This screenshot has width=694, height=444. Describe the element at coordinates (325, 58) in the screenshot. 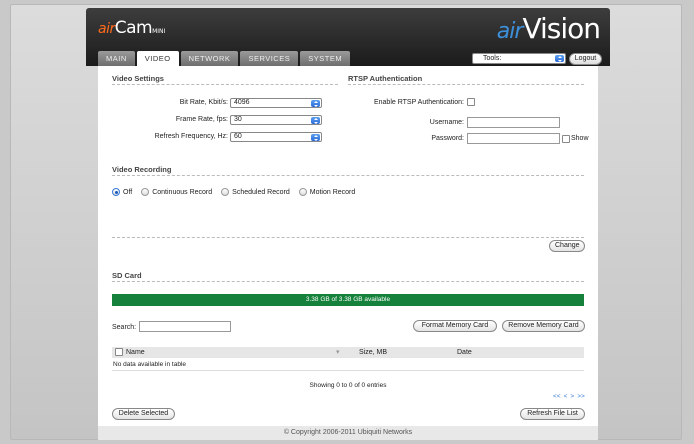

I see `tab-system: SYSTEM` at that location.